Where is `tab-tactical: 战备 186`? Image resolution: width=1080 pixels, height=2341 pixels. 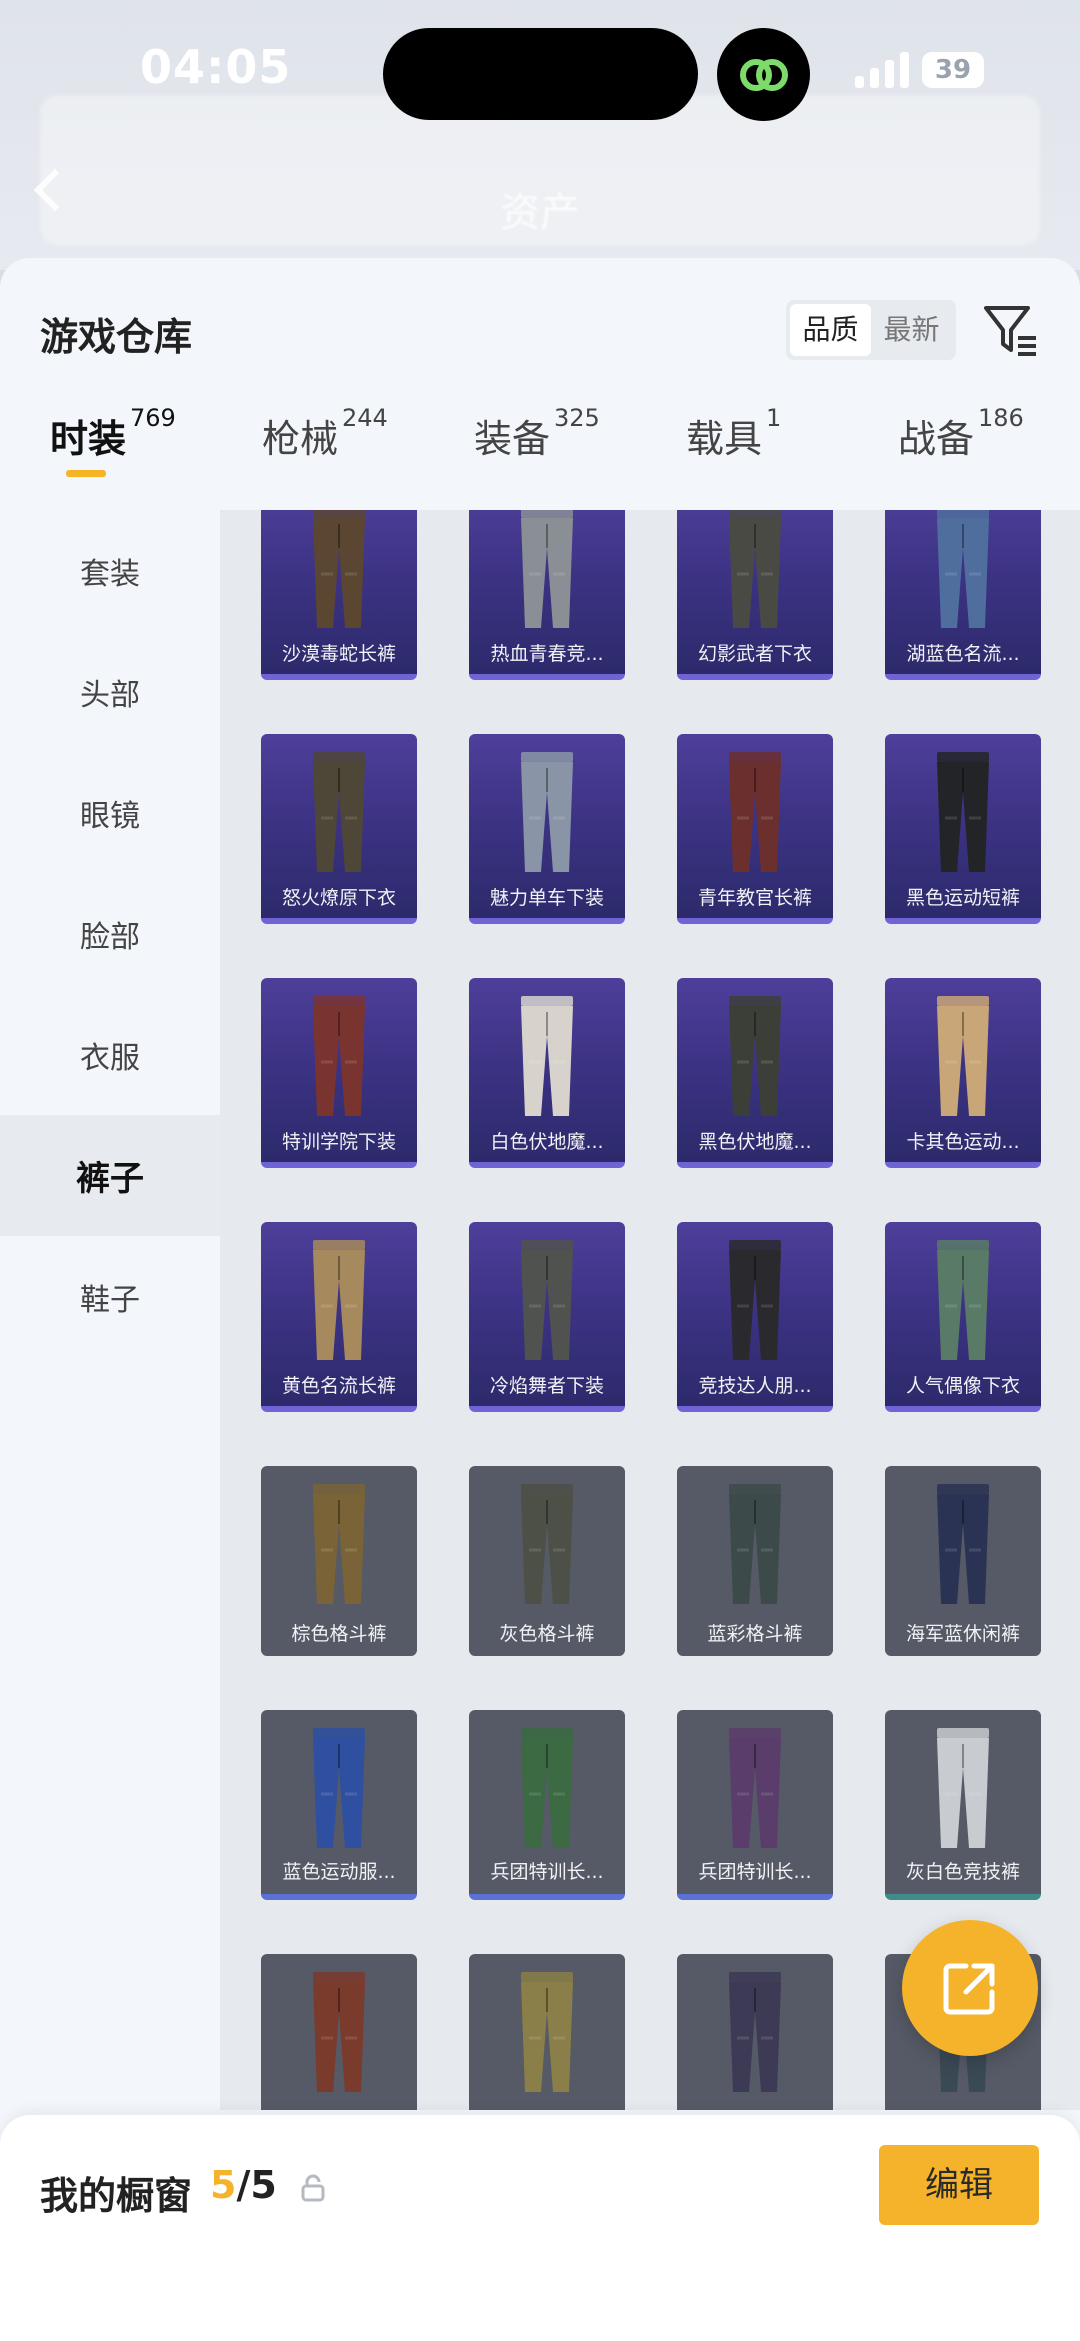
tab-tactical: 战备 186 is located at coordinates (961, 456).